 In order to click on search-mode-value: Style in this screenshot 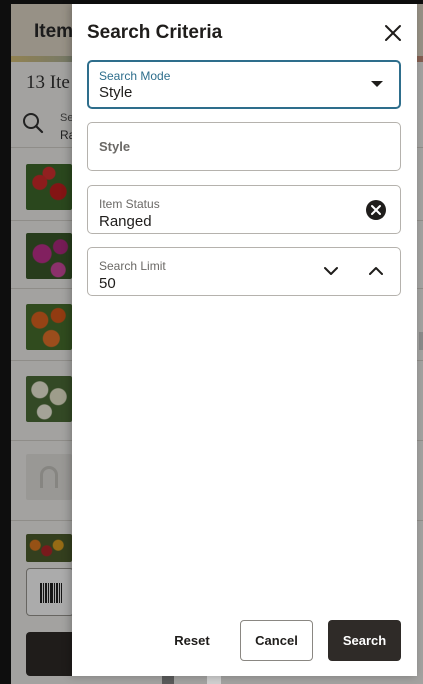, I will do `click(116, 92)`.